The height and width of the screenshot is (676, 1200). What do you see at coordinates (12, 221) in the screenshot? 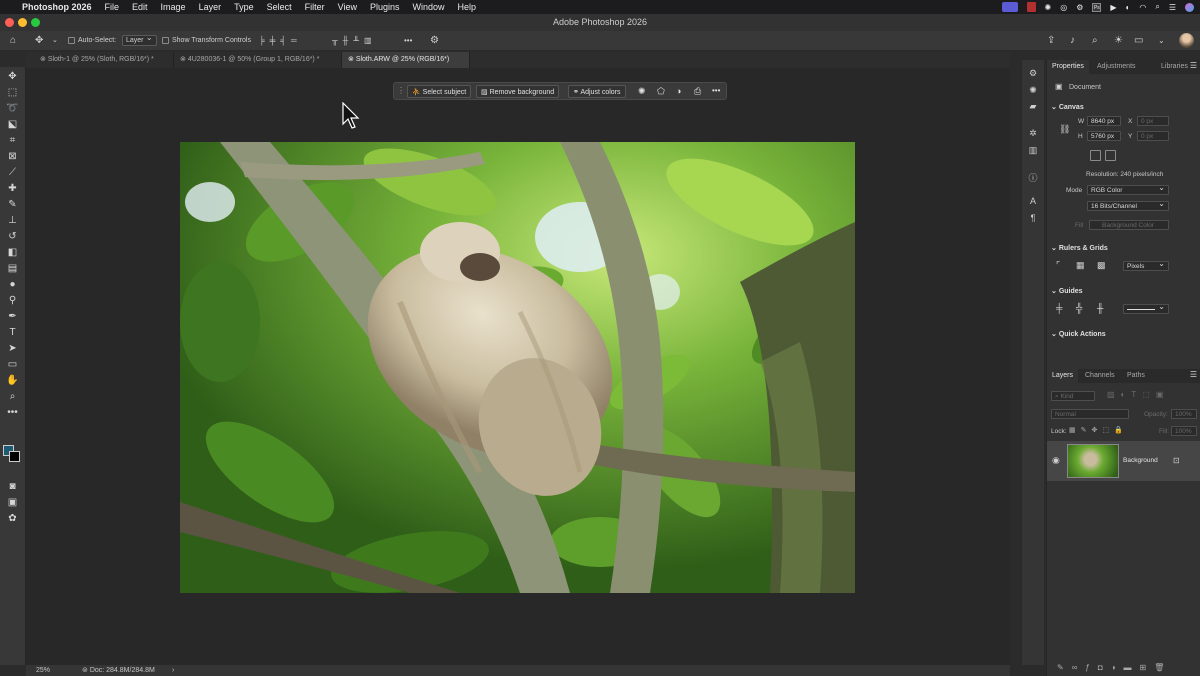
I see `clone-stamp-tool-icon: ⊥` at bounding box center [12, 221].